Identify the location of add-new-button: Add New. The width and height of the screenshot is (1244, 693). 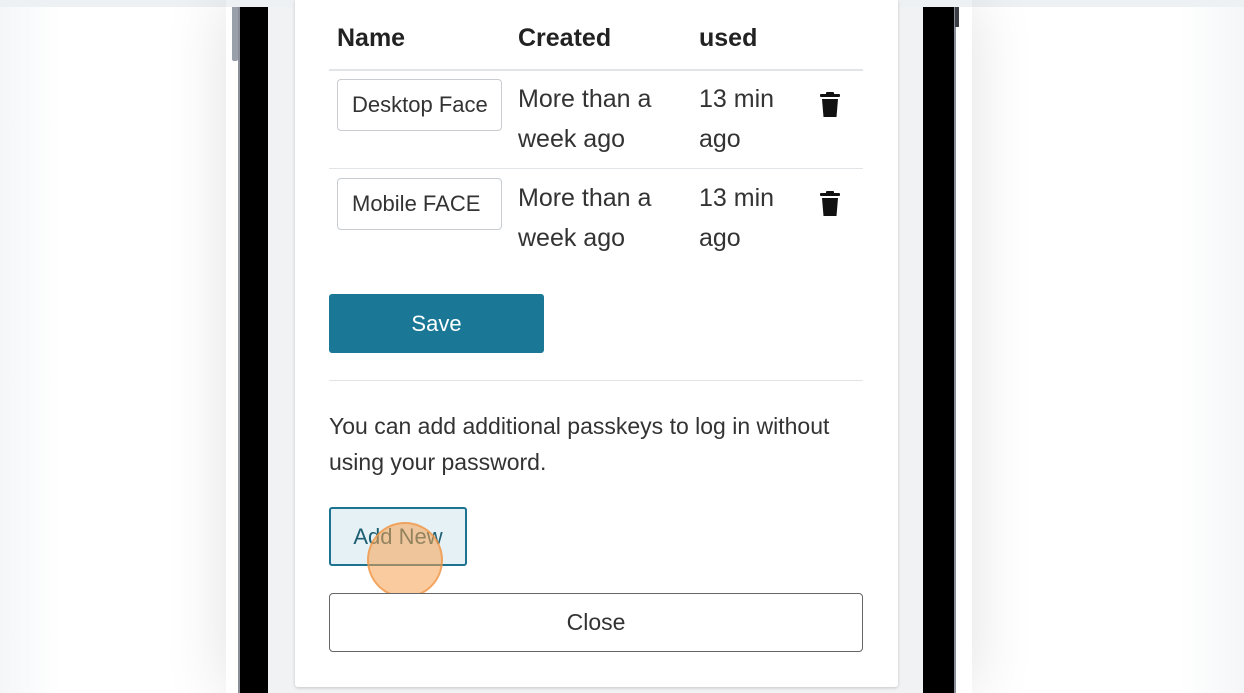
(398, 536).